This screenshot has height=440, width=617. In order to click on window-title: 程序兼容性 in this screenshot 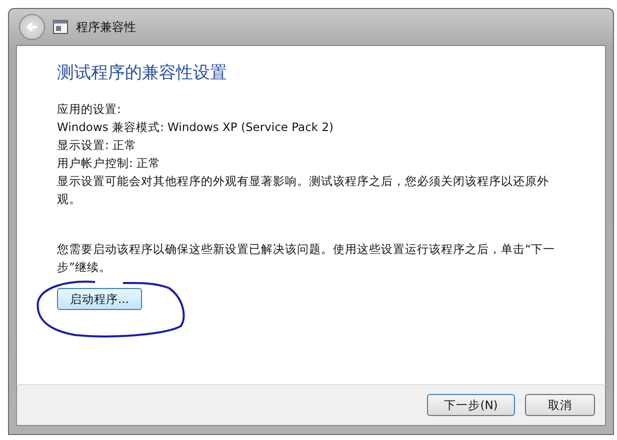, I will do `click(106, 27)`.